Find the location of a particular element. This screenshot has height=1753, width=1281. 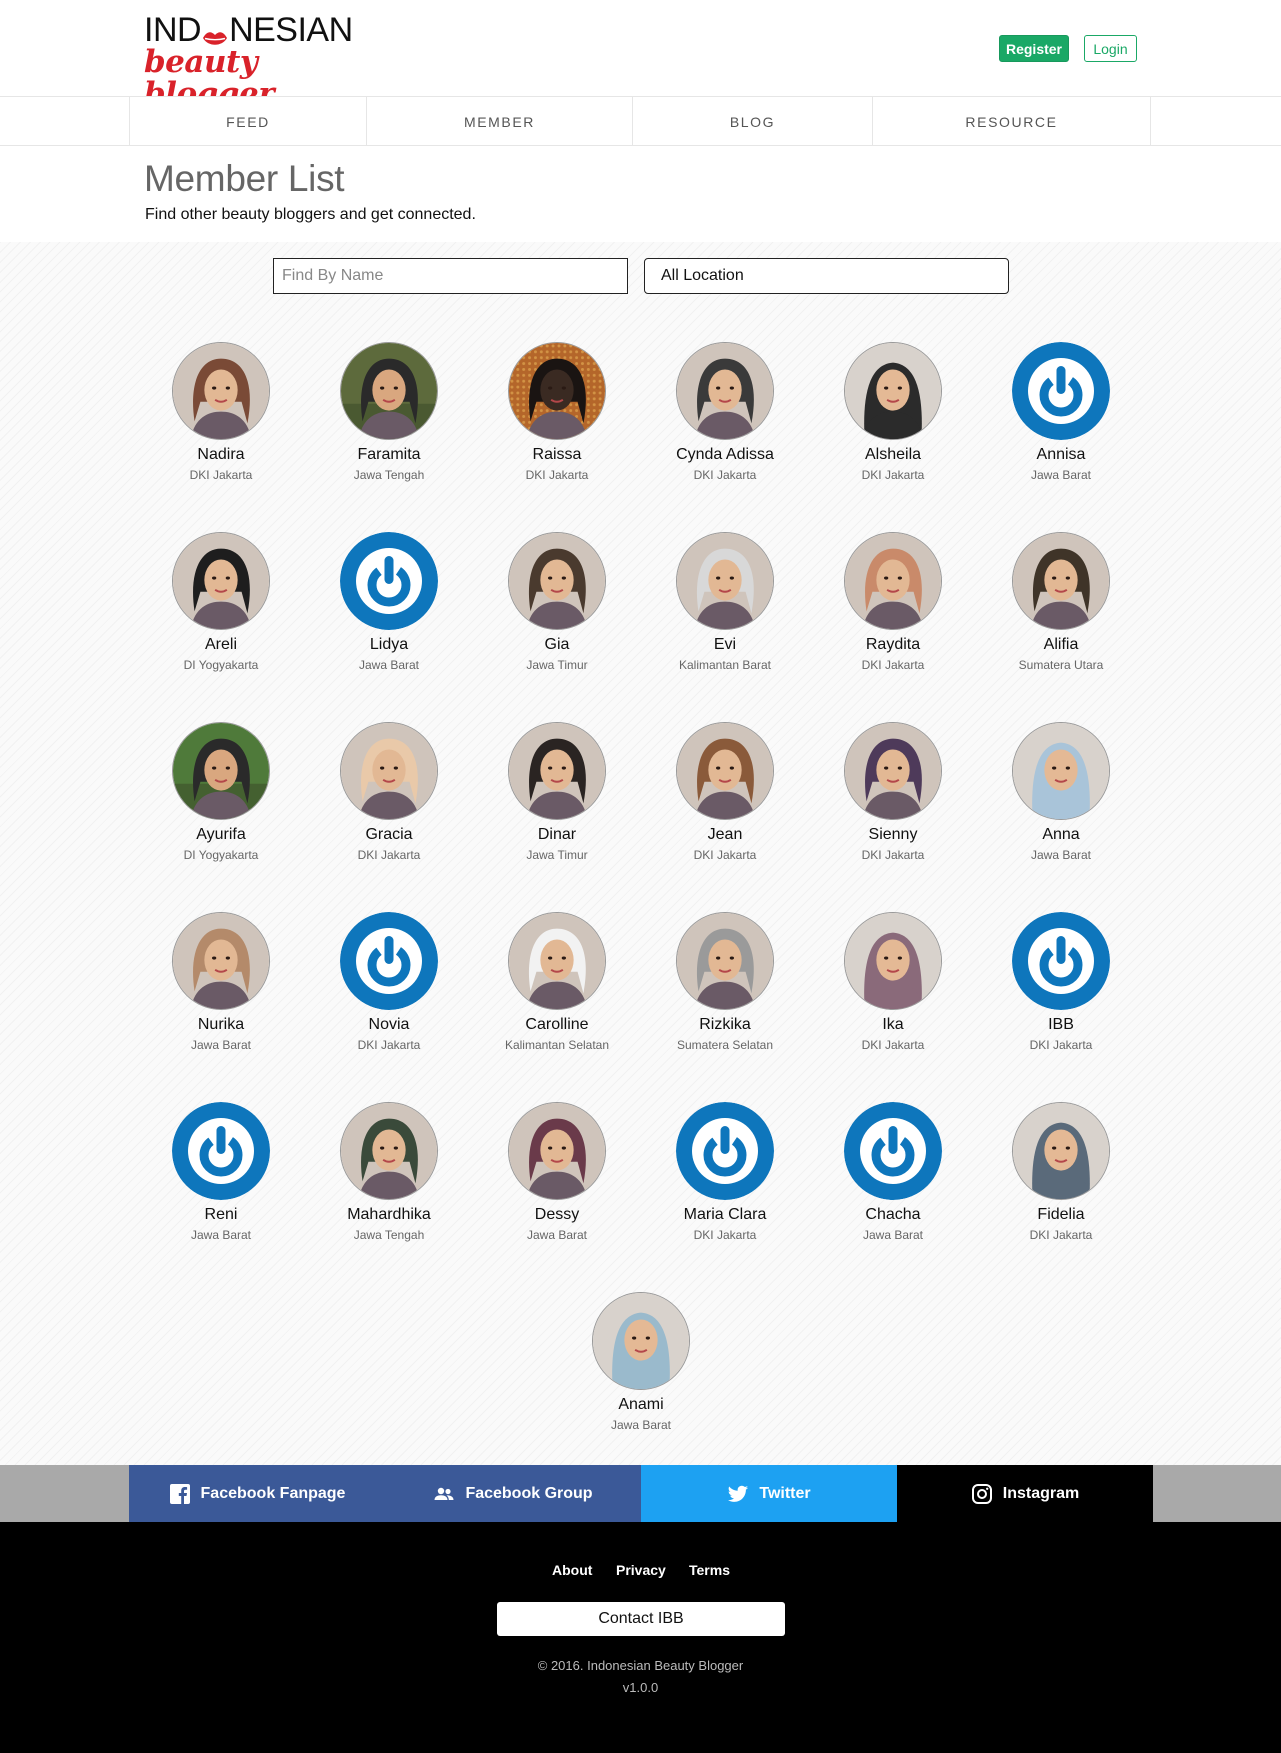

member-card: Raydita DKI Jakarta is located at coordinates (893, 607).